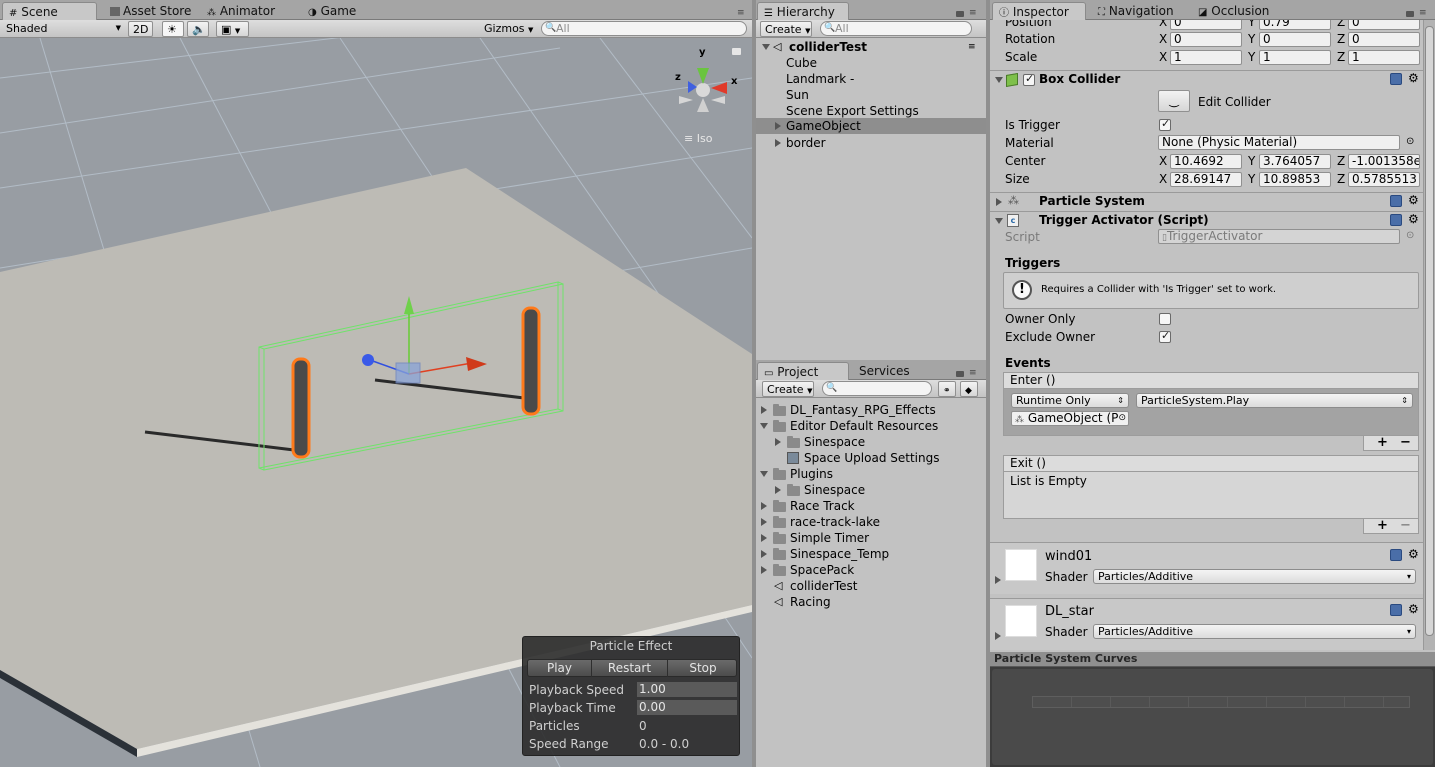 Image resolution: width=1435 pixels, height=767 pixels. What do you see at coordinates (871, 602) in the screenshot?
I see `project-scene-item: ◁ Racing` at bounding box center [871, 602].